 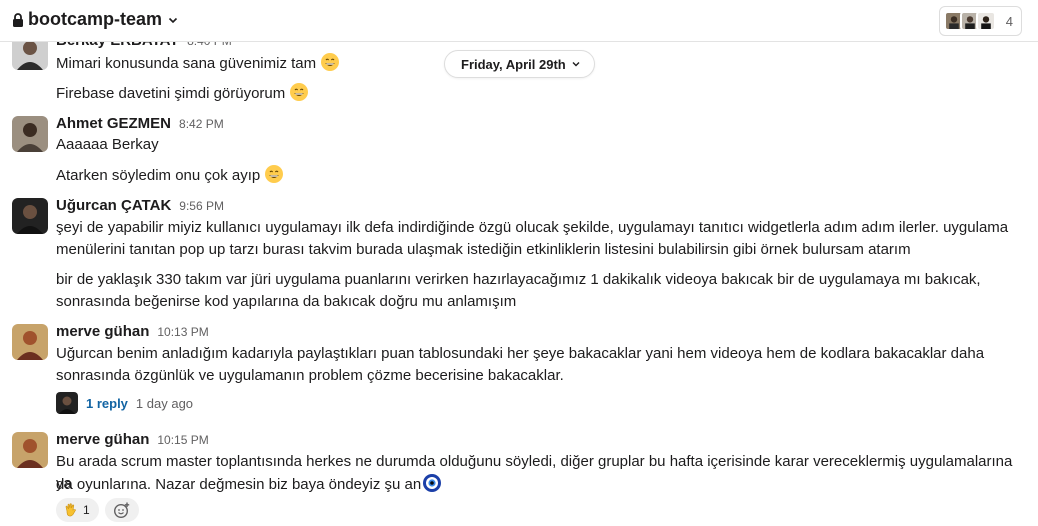 I want to click on message-line: Firebase davetini şimdi görüyorum, so click(x=171, y=93).